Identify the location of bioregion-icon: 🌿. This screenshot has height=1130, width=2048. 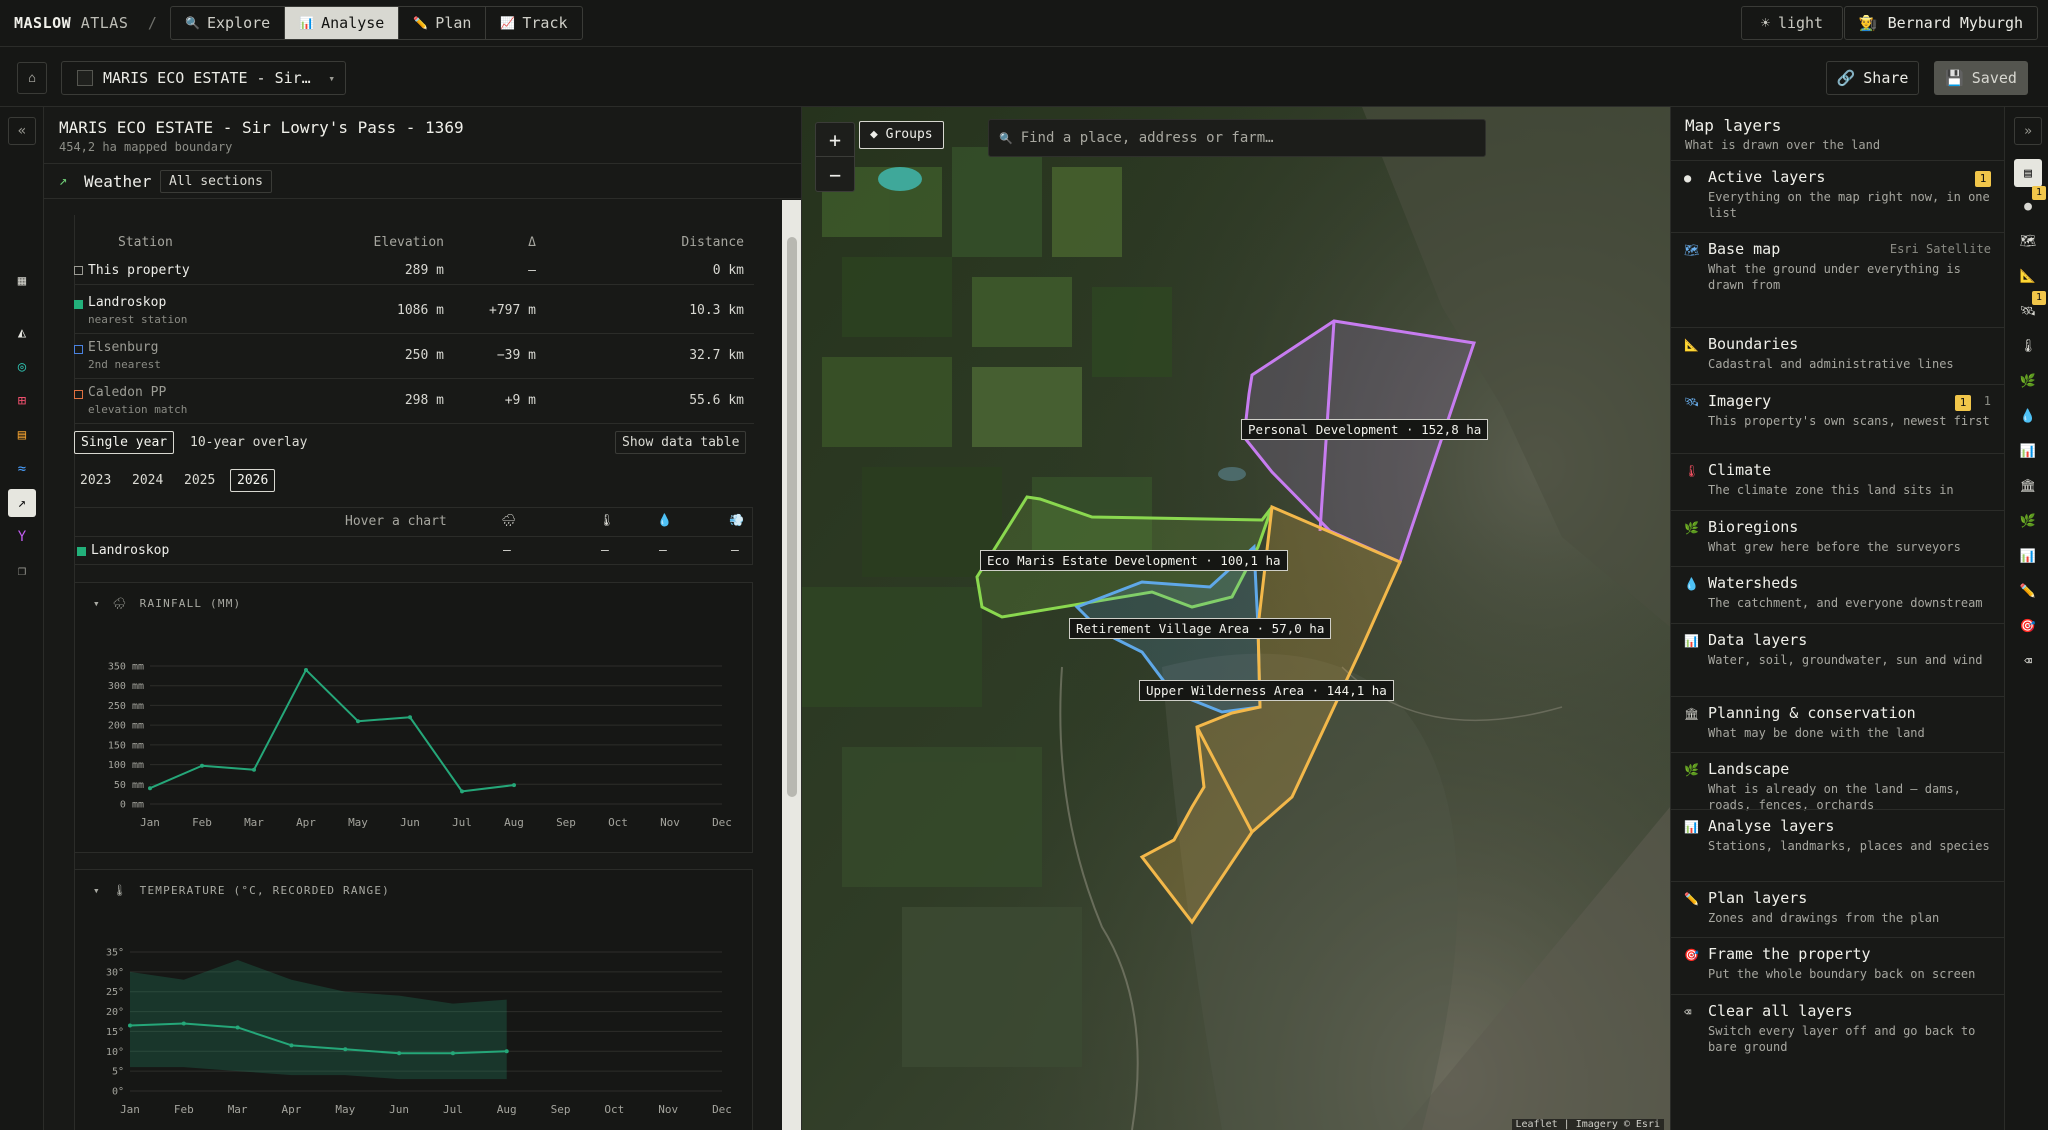
(2028, 381).